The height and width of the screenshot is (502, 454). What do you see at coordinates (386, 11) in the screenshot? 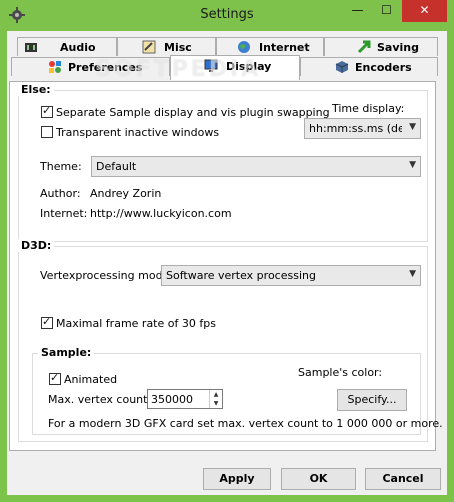
I see `maximize-button: ☐` at bounding box center [386, 11].